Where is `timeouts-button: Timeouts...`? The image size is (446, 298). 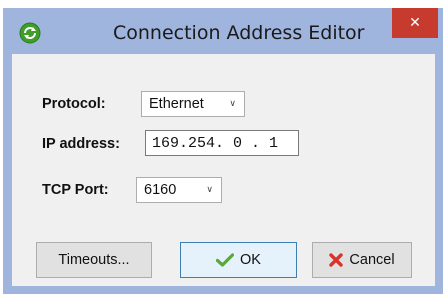 timeouts-button: Timeouts... is located at coordinates (94, 260).